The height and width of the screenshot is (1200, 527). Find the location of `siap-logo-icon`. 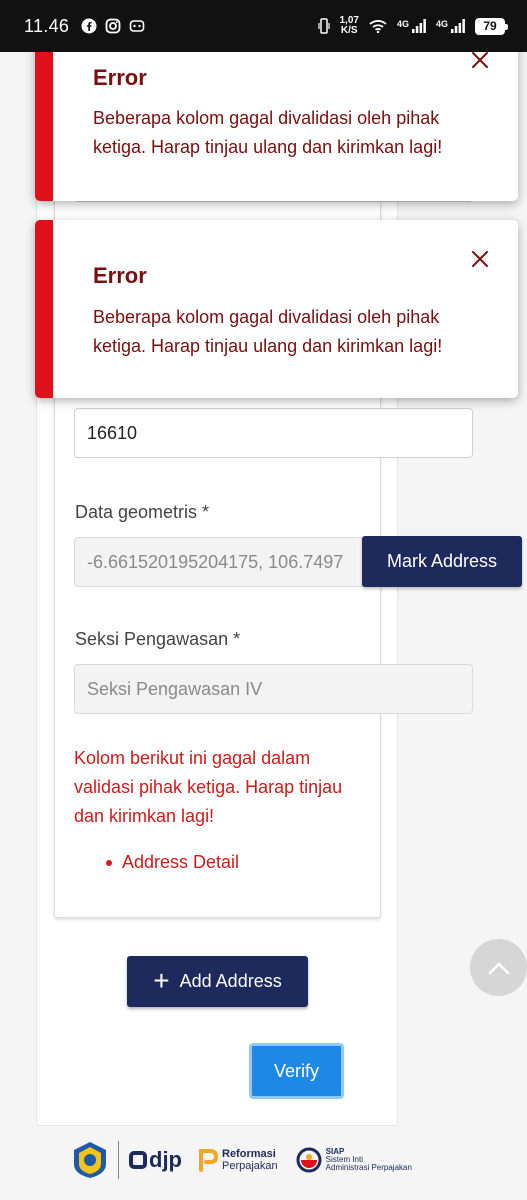

siap-logo-icon is located at coordinates (309, 1160).